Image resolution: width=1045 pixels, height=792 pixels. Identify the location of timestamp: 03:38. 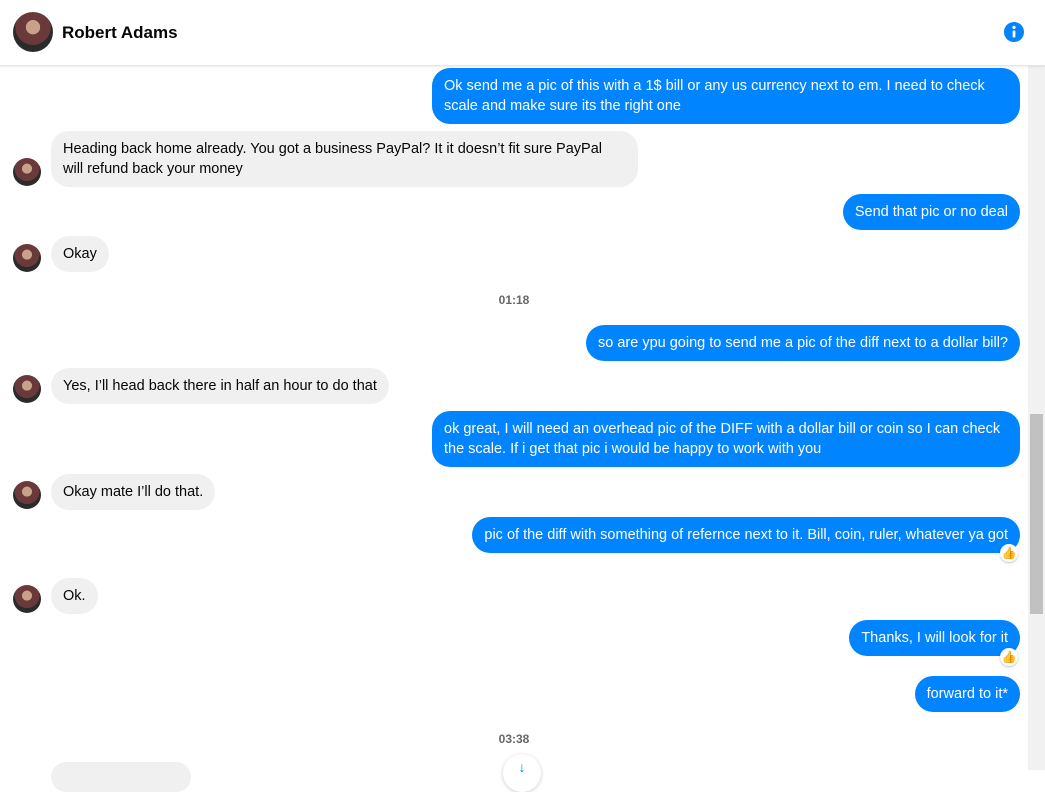
(514, 739).